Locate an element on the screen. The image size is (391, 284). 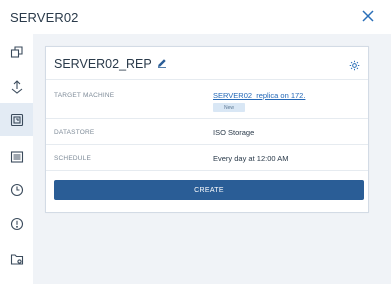
schedule-value: Every day at 12:00 AM is located at coordinates (251, 158).